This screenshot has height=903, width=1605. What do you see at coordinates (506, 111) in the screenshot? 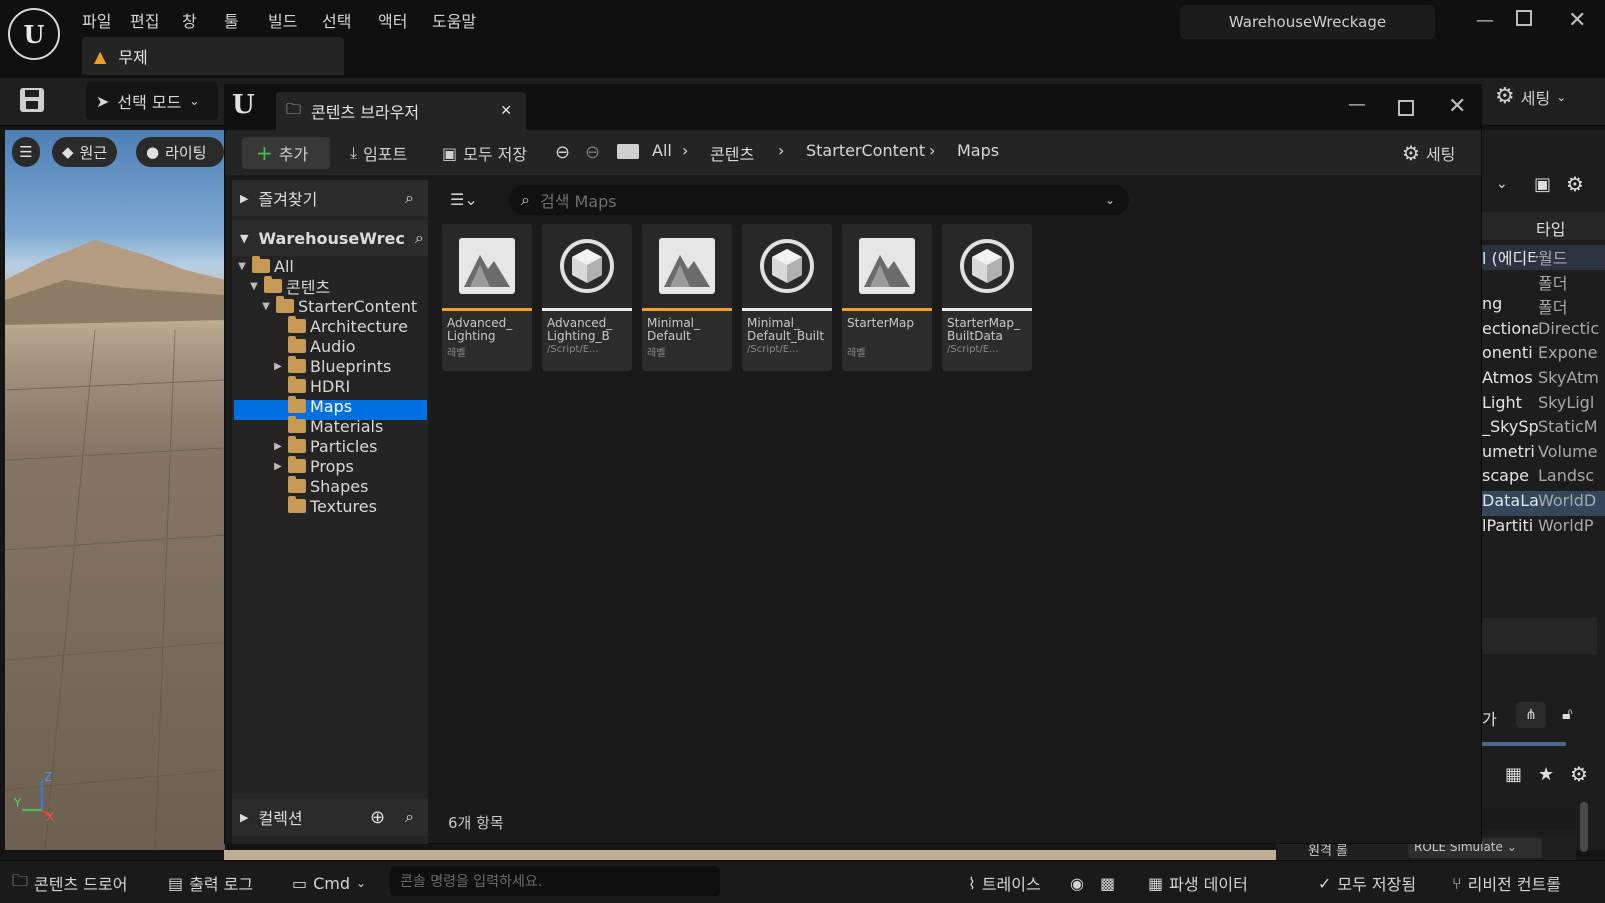
I see `close-tab-icon: ✕` at bounding box center [506, 111].